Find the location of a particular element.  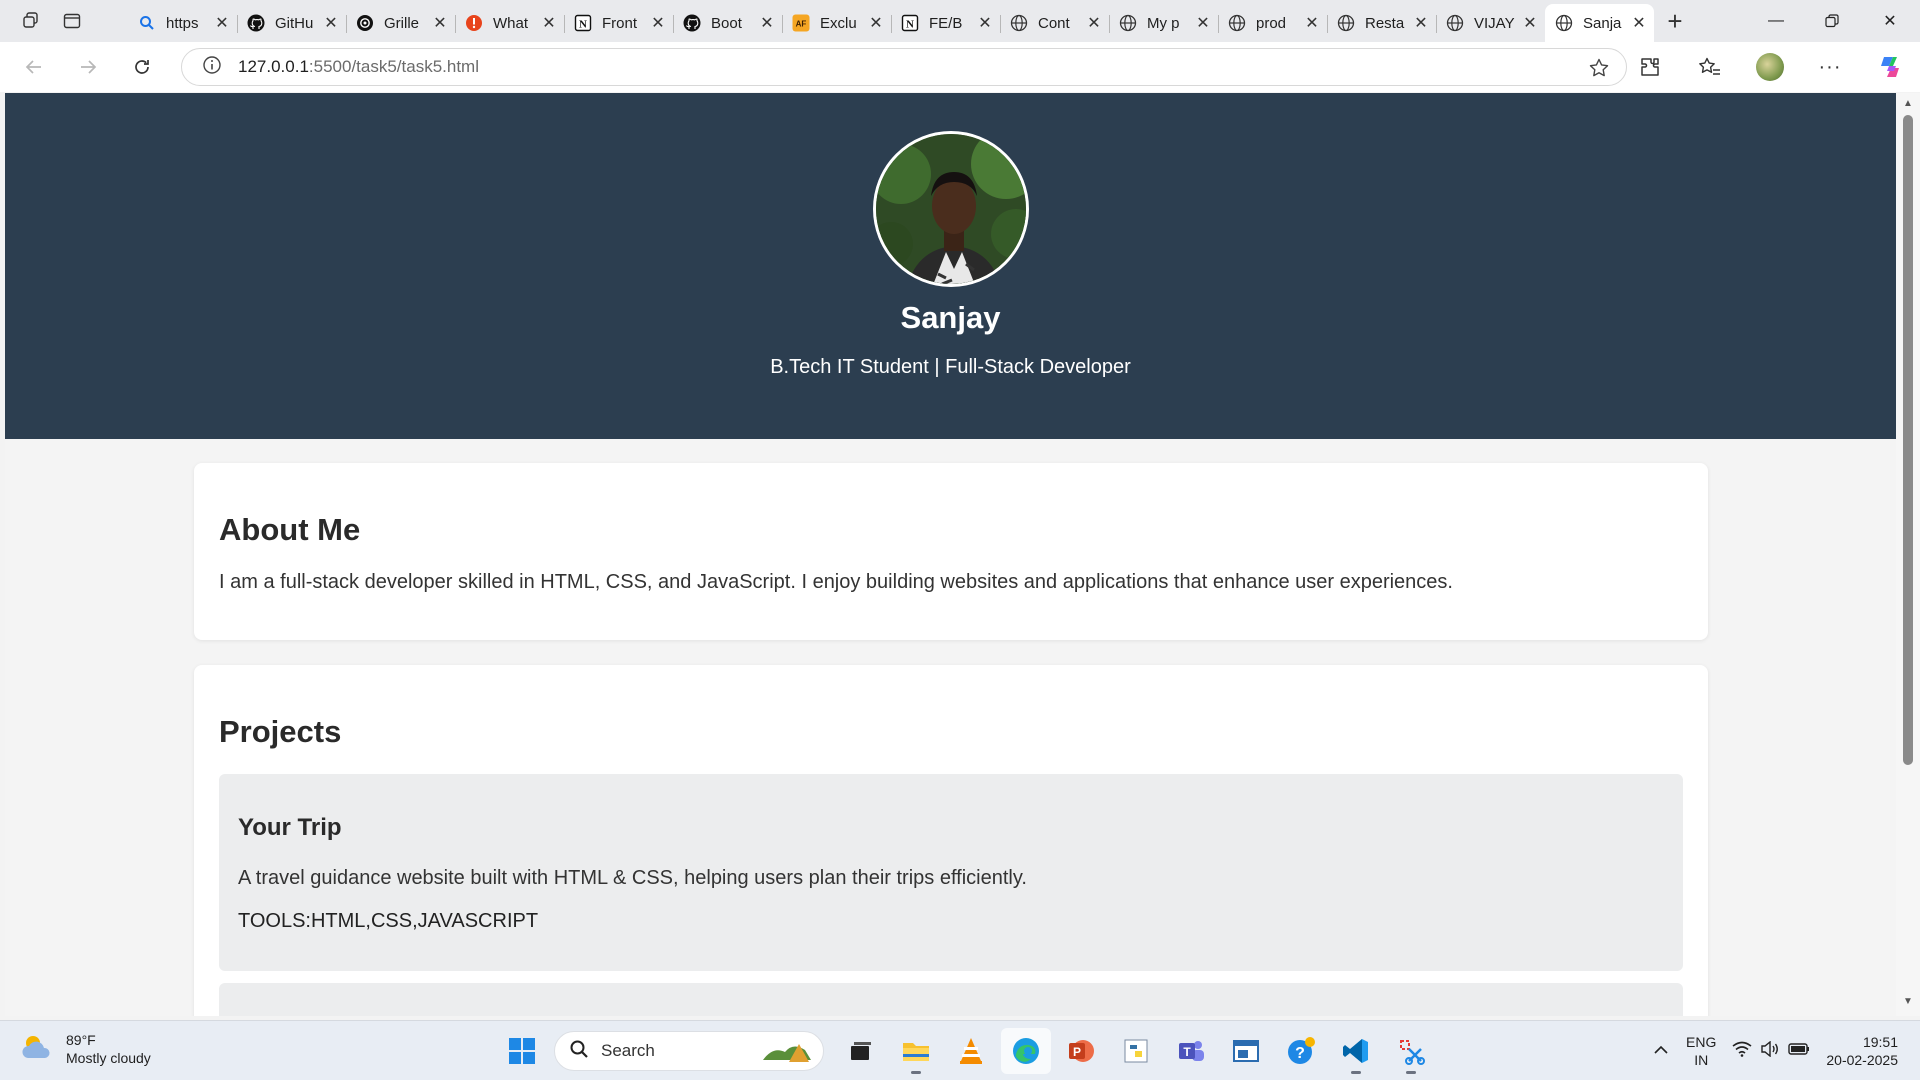

browser-tab: prod ✕ is located at coordinates (1272, 23).